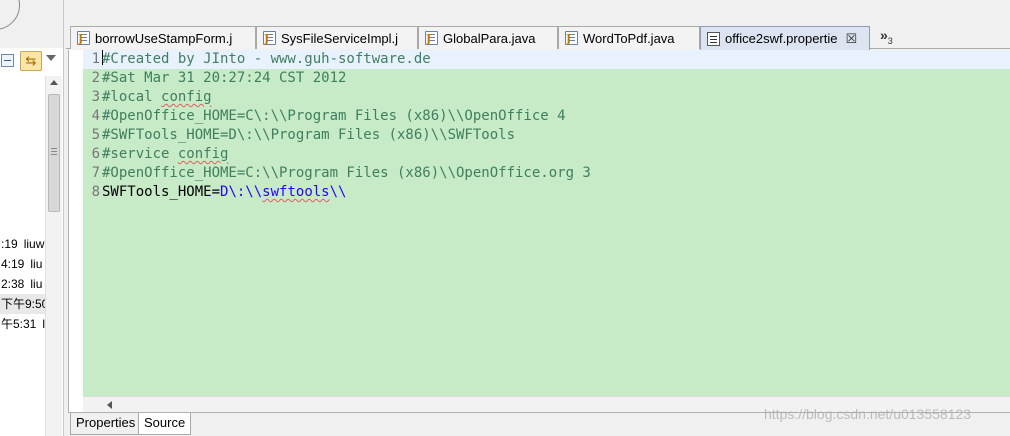 This screenshot has height=436, width=1010. Describe the element at coordinates (19, 324) in the screenshot. I see `row-time: 午5:31` at that location.